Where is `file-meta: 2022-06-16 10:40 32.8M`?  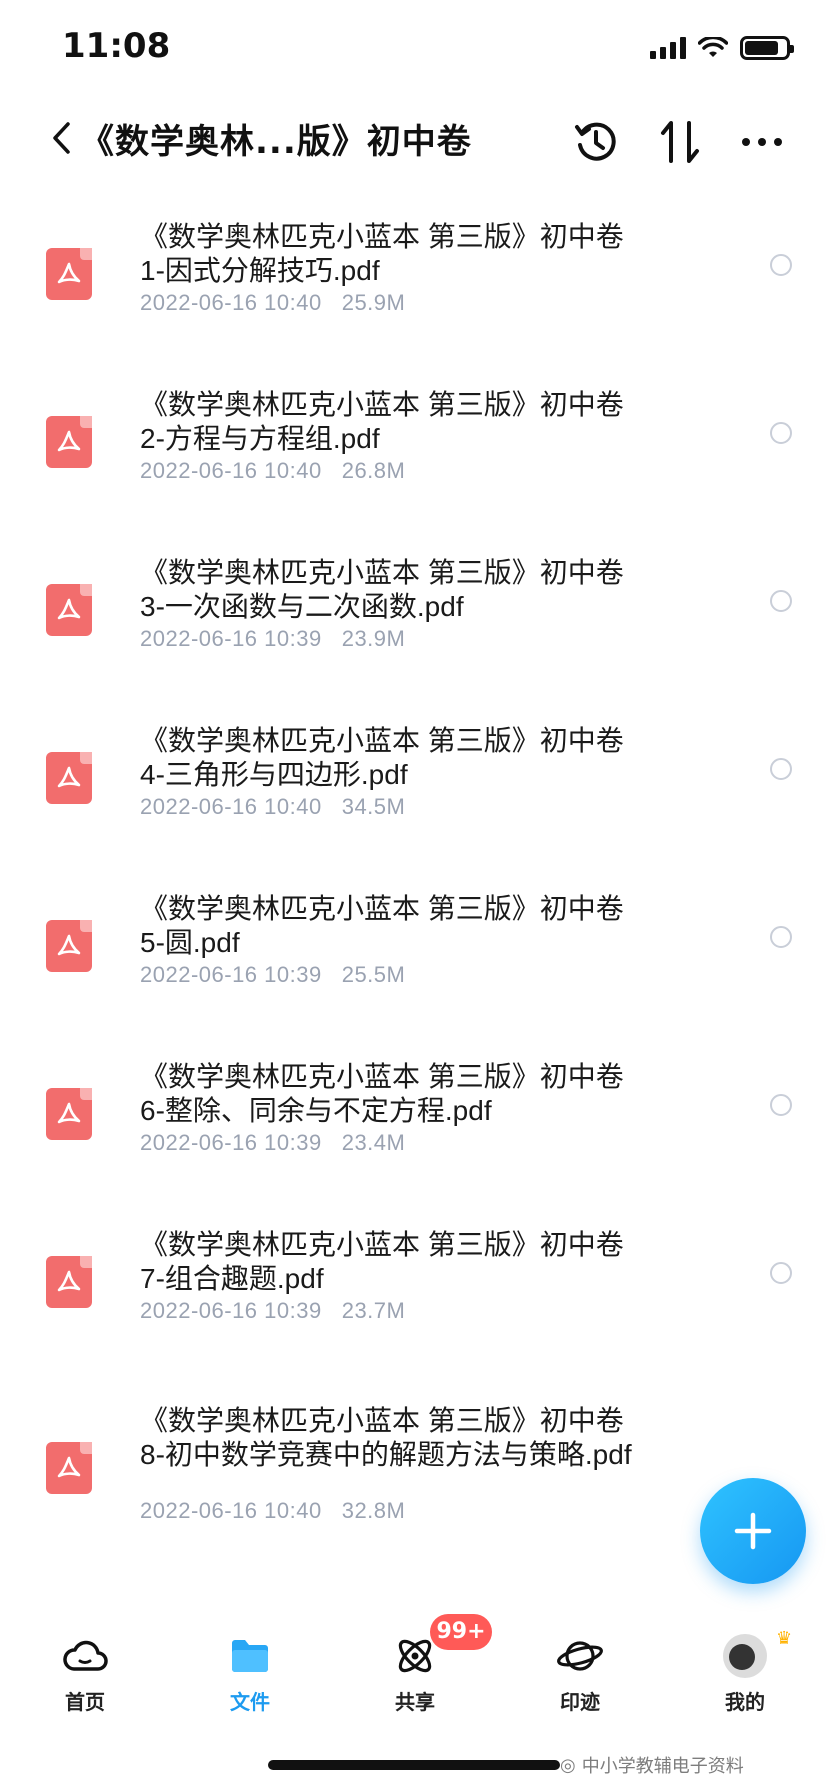
file-meta: 2022-06-16 10:40 32.8M is located at coordinates (272, 1511).